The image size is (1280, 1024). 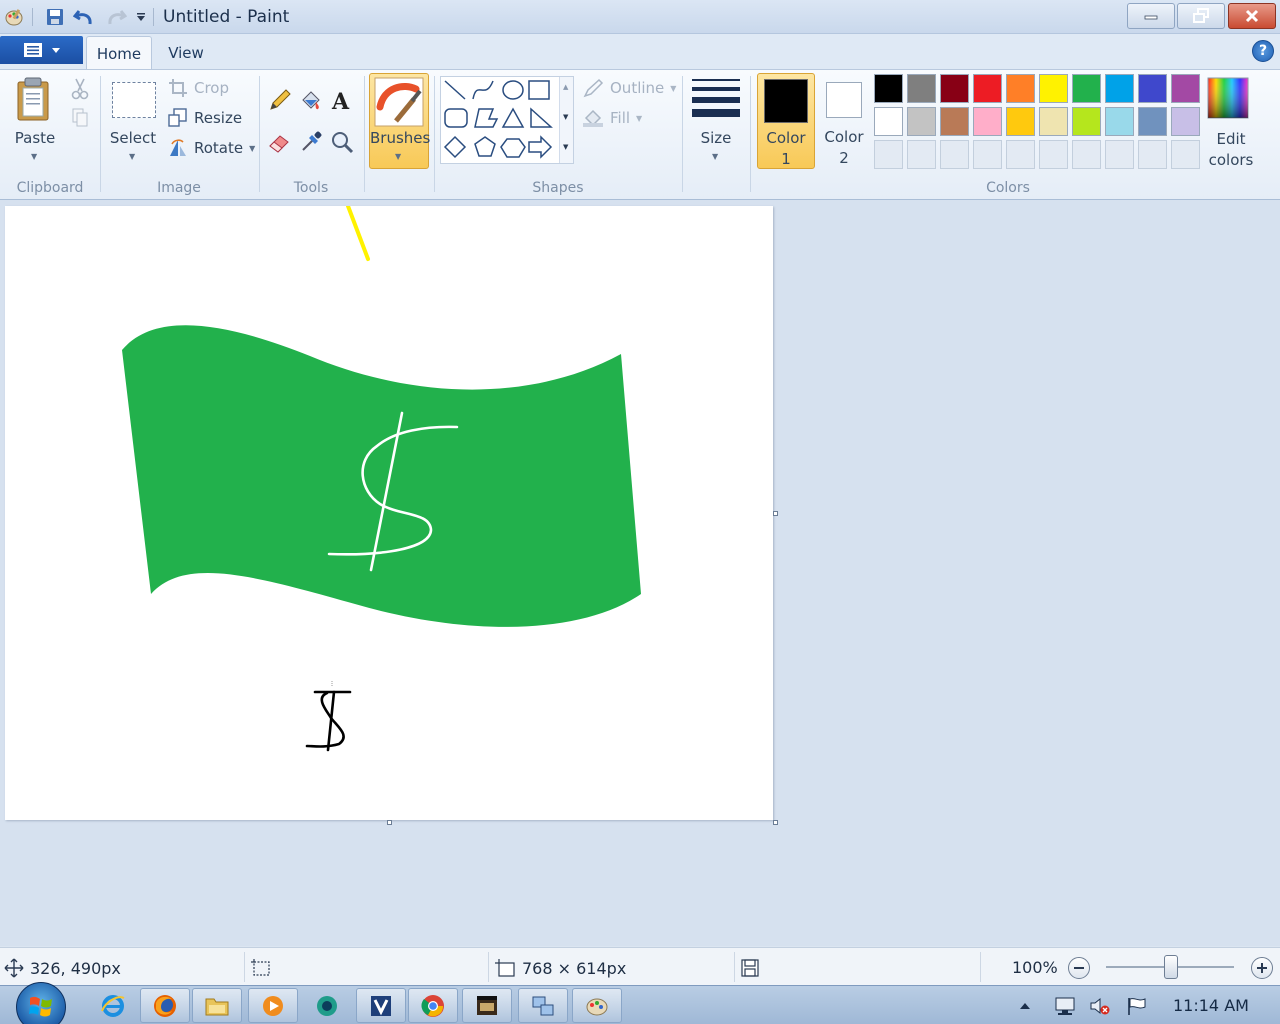 What do you see at coordinates (381, 476) in the screenshot?
I see `green-money-flag` at bounding box center [381, 476].